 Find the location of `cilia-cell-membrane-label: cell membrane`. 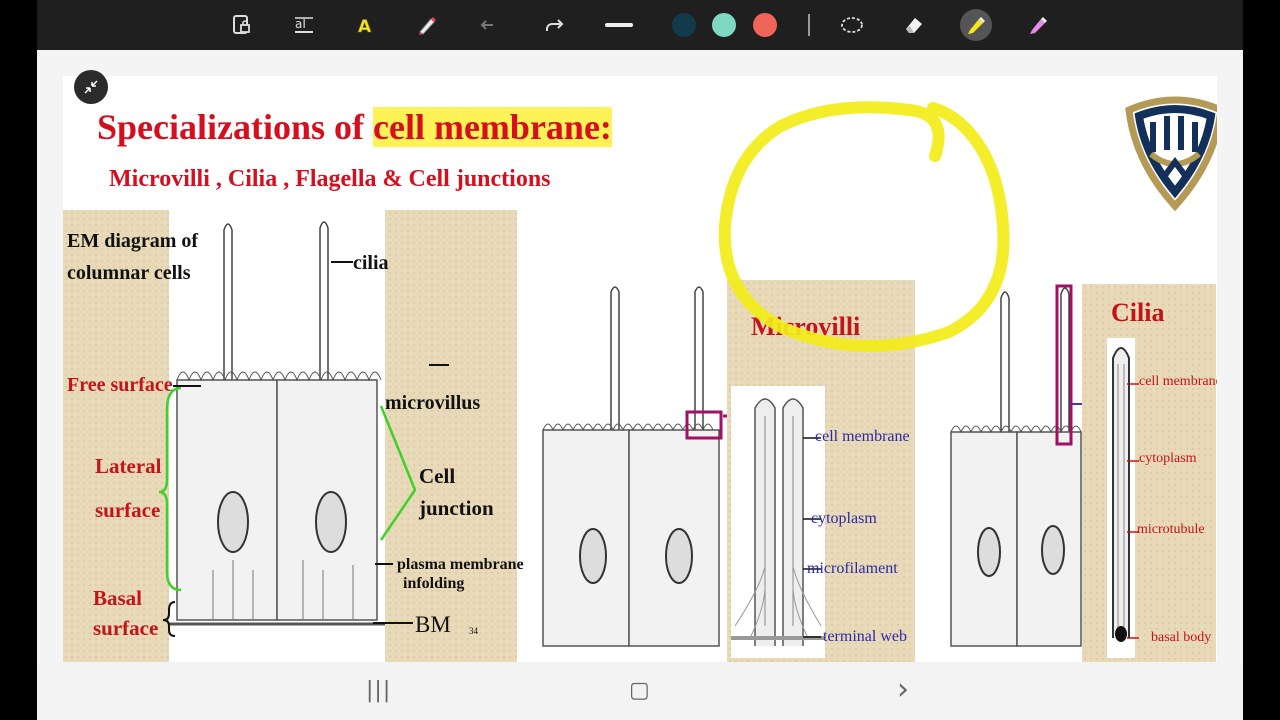

cilia-cell-membrane-label: cell membrane is located at coordinates (1178, 381).